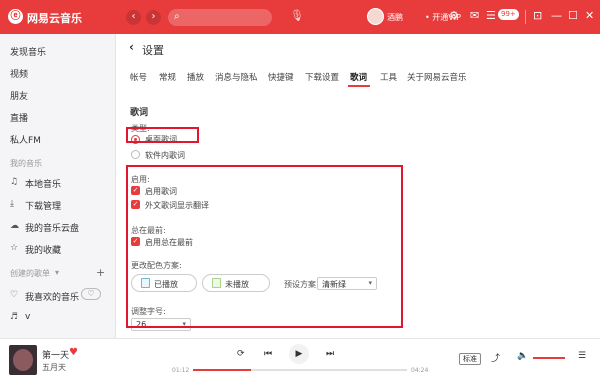  Describe the element at coordinates (57, 272) in the screenshot. I see `chevron-down-icon: ▾` at that location.